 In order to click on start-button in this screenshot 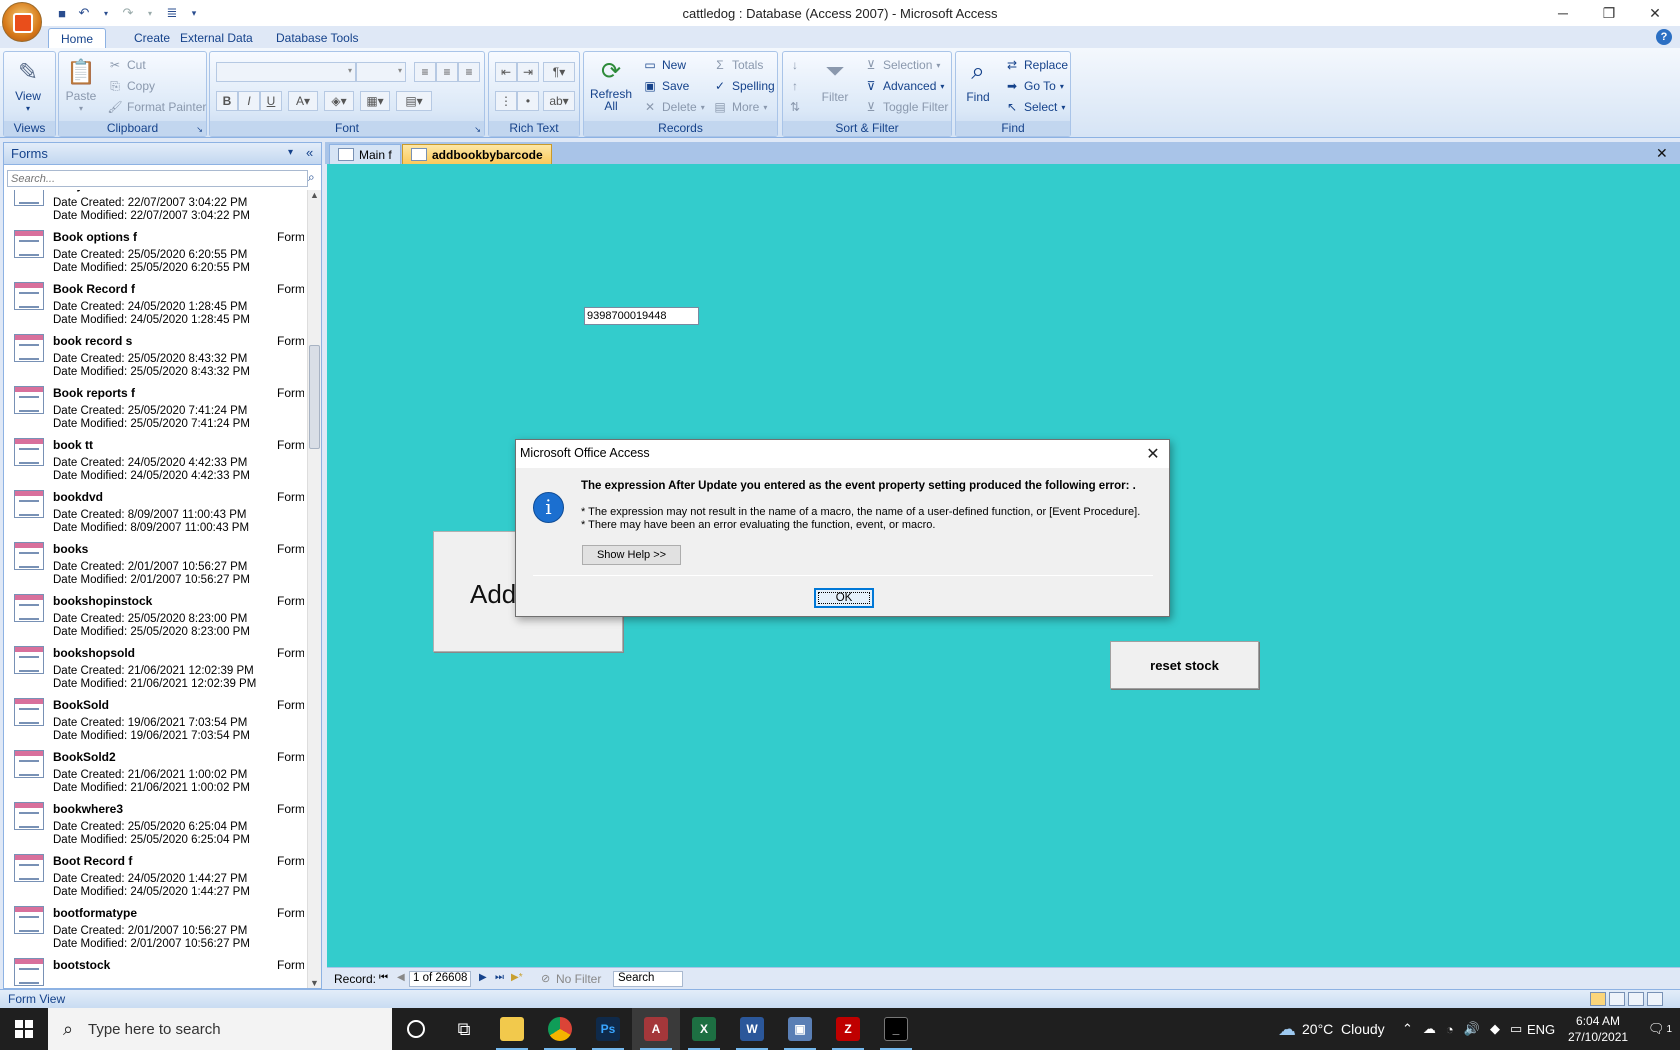, I will do `click(24, 1029)`.